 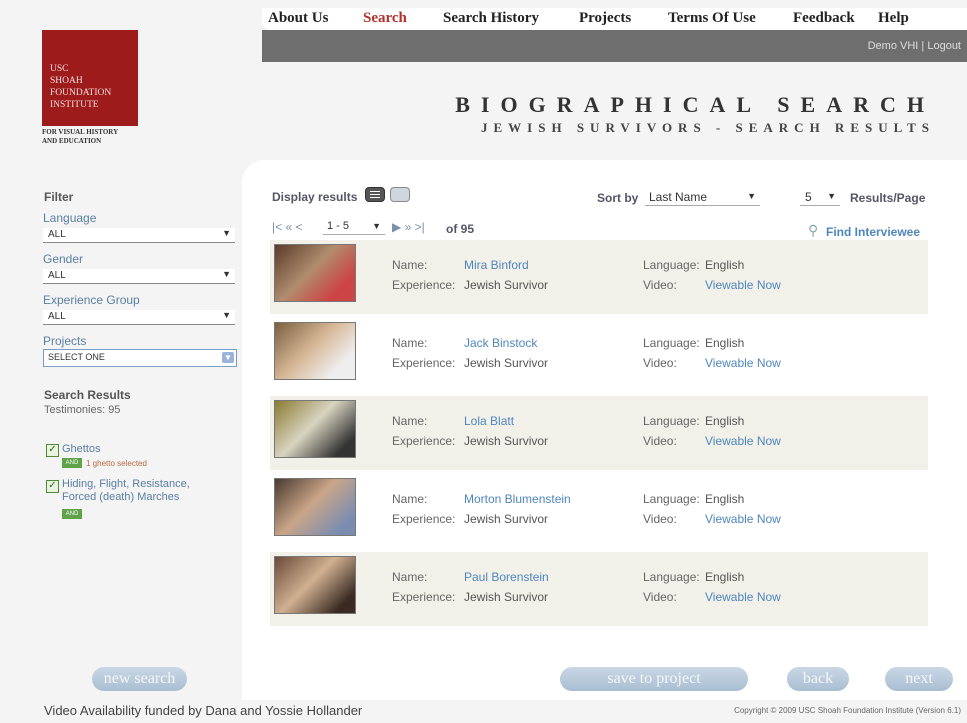 What do you see at coordinates (695, 104) in the screenshot?
I see `page-title: BIOGRAPHICAL SEARCH` at bounding box center [695, 104].